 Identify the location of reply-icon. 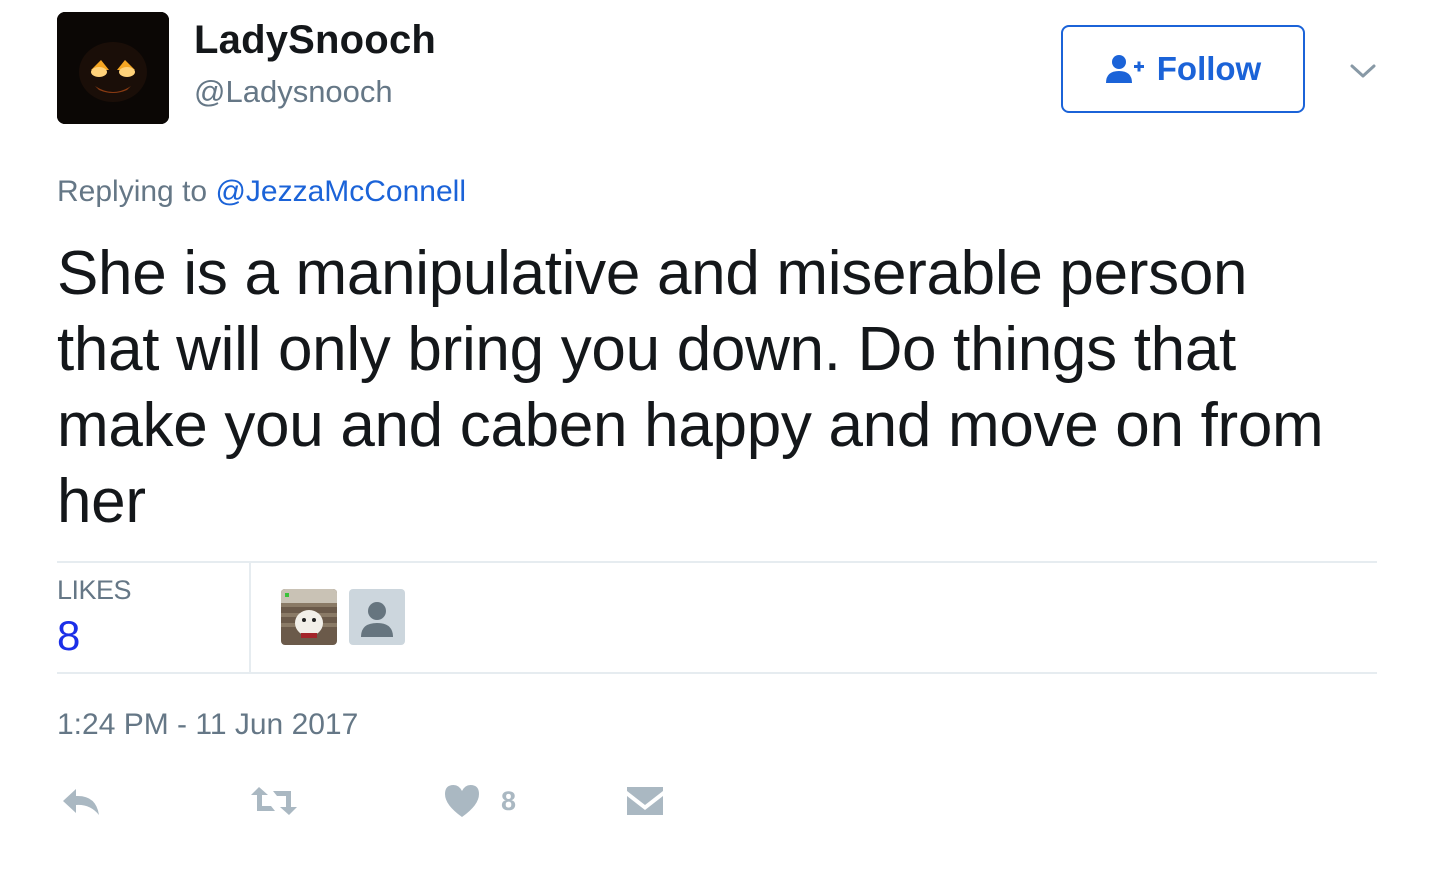
(81, 802).